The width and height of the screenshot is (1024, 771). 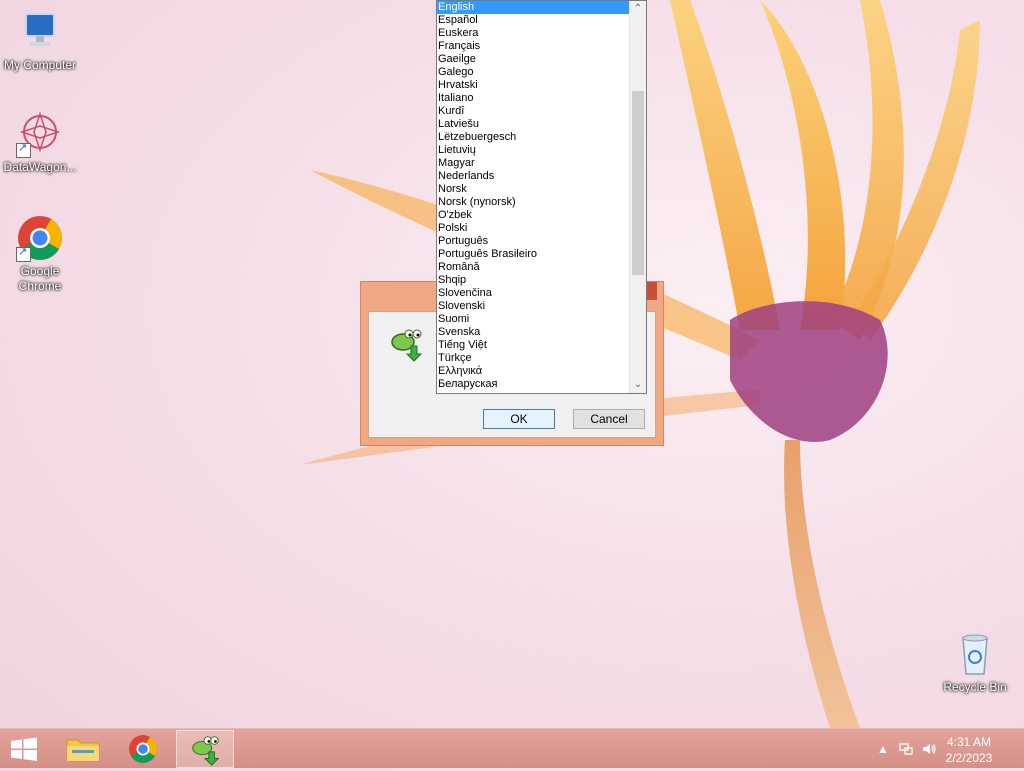 What do you see at coordinates (638, 385) in the screenshot?
I see `scroll-down-icon: ⌄` at bounding box center [638, 385].